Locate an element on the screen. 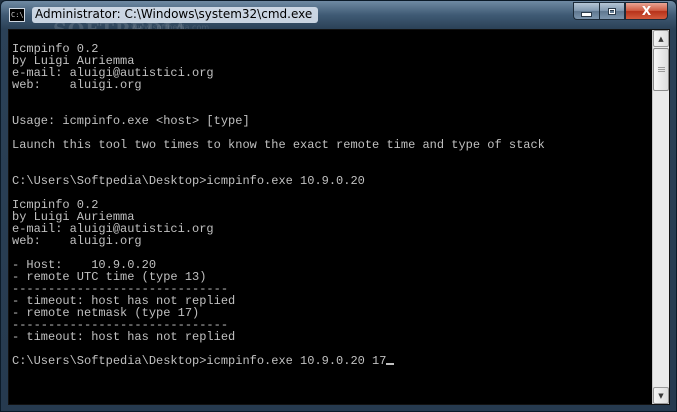 This screenshot has height=412, width=677. vertical-scrollbar: ▲ ▼ is located at coordinates (660, 217).